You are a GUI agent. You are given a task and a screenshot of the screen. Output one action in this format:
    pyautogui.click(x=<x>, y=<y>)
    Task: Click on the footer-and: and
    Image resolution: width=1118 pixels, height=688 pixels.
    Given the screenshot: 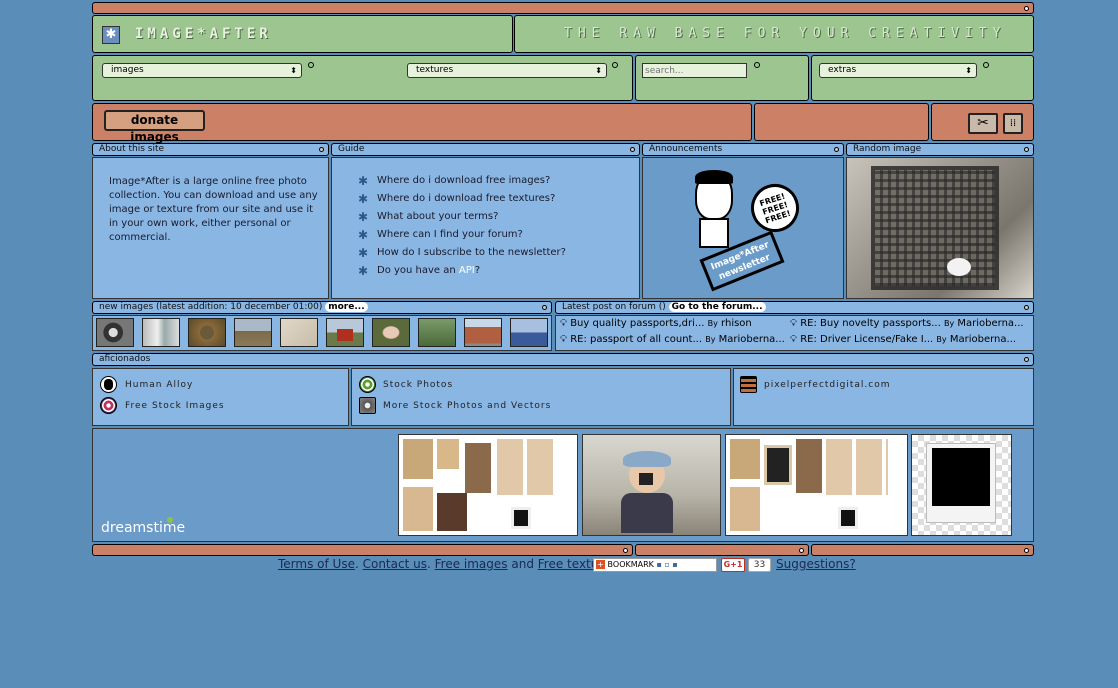 What is the action you would take?
    pyautogui.click(x=522, y=564)
    